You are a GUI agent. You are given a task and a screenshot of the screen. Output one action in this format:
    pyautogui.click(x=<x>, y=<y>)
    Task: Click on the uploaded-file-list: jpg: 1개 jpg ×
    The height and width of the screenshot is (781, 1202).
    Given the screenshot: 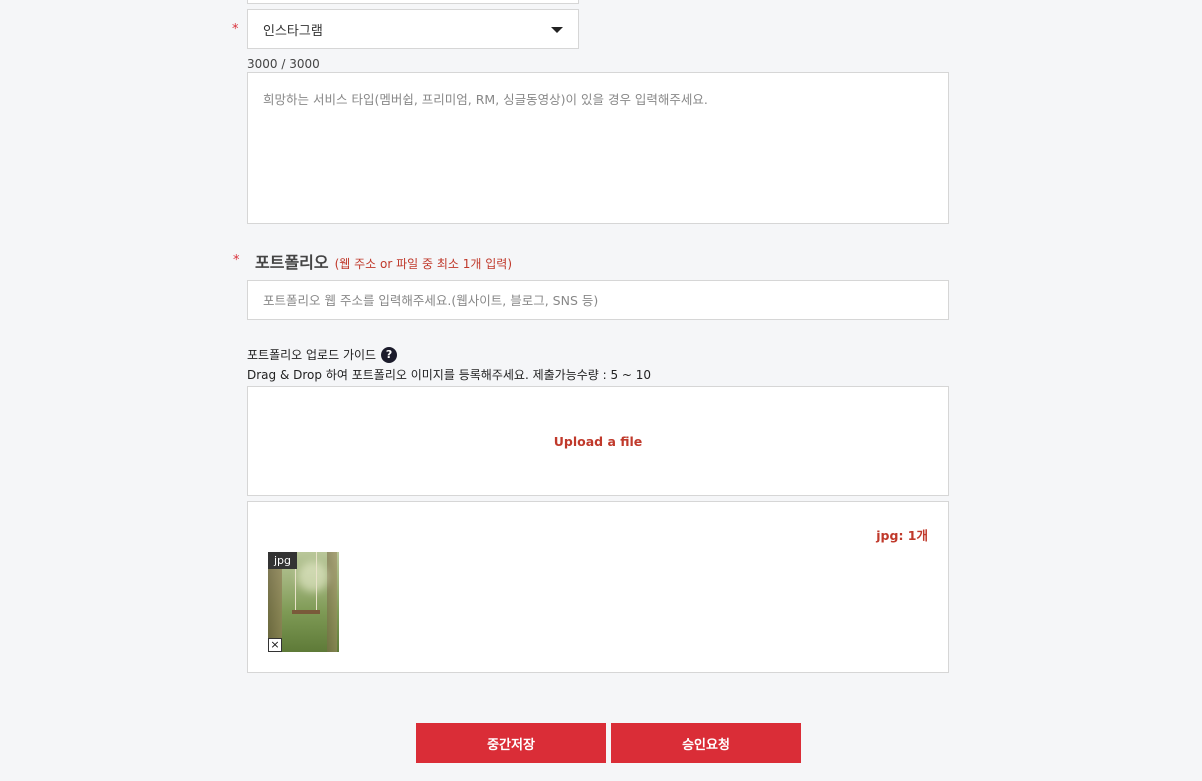 What is the action you would take?
    pyautogui.click(x=598, y=587)
    